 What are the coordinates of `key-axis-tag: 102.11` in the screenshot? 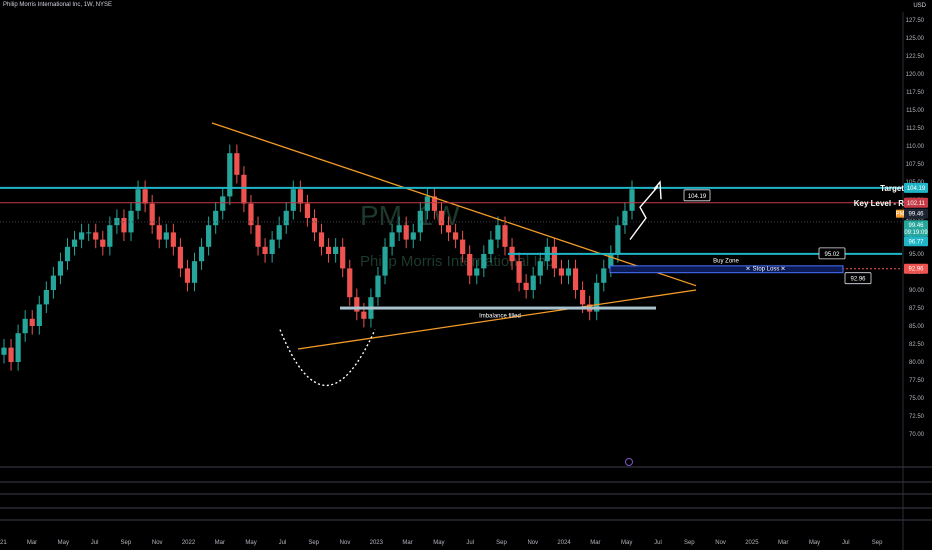 It's located at (916, 204).